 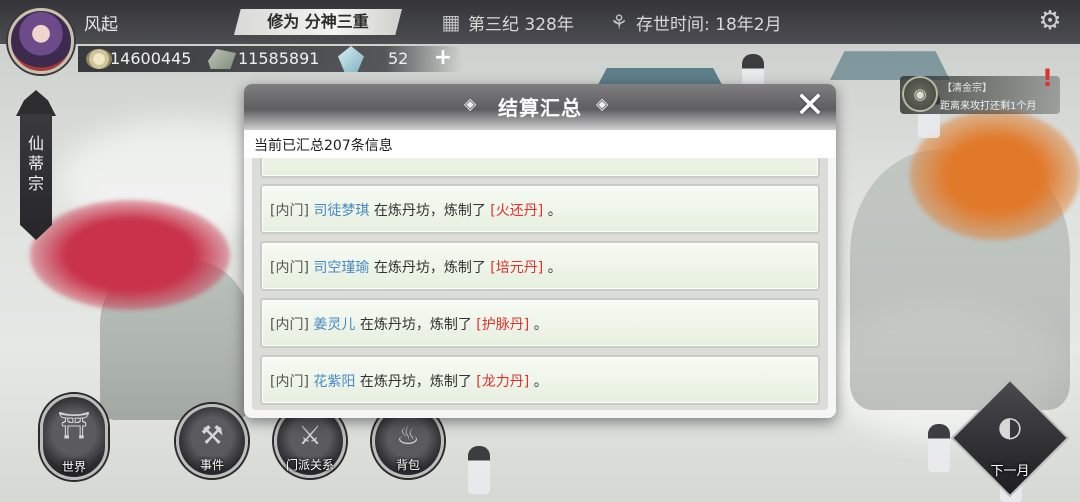 I want to click on list-item: [内门] 花紫阳 在炼丹坊，炼制了 [龙力丹] 。, so click(x=540, y=380).